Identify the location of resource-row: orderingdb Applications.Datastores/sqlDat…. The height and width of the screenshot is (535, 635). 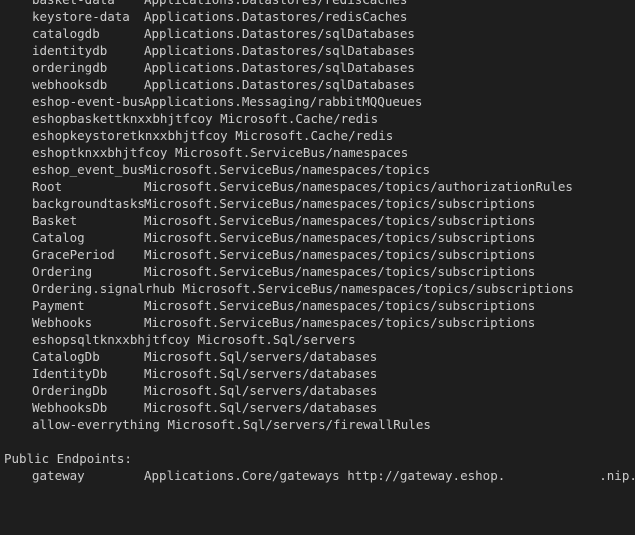
(317, 67).